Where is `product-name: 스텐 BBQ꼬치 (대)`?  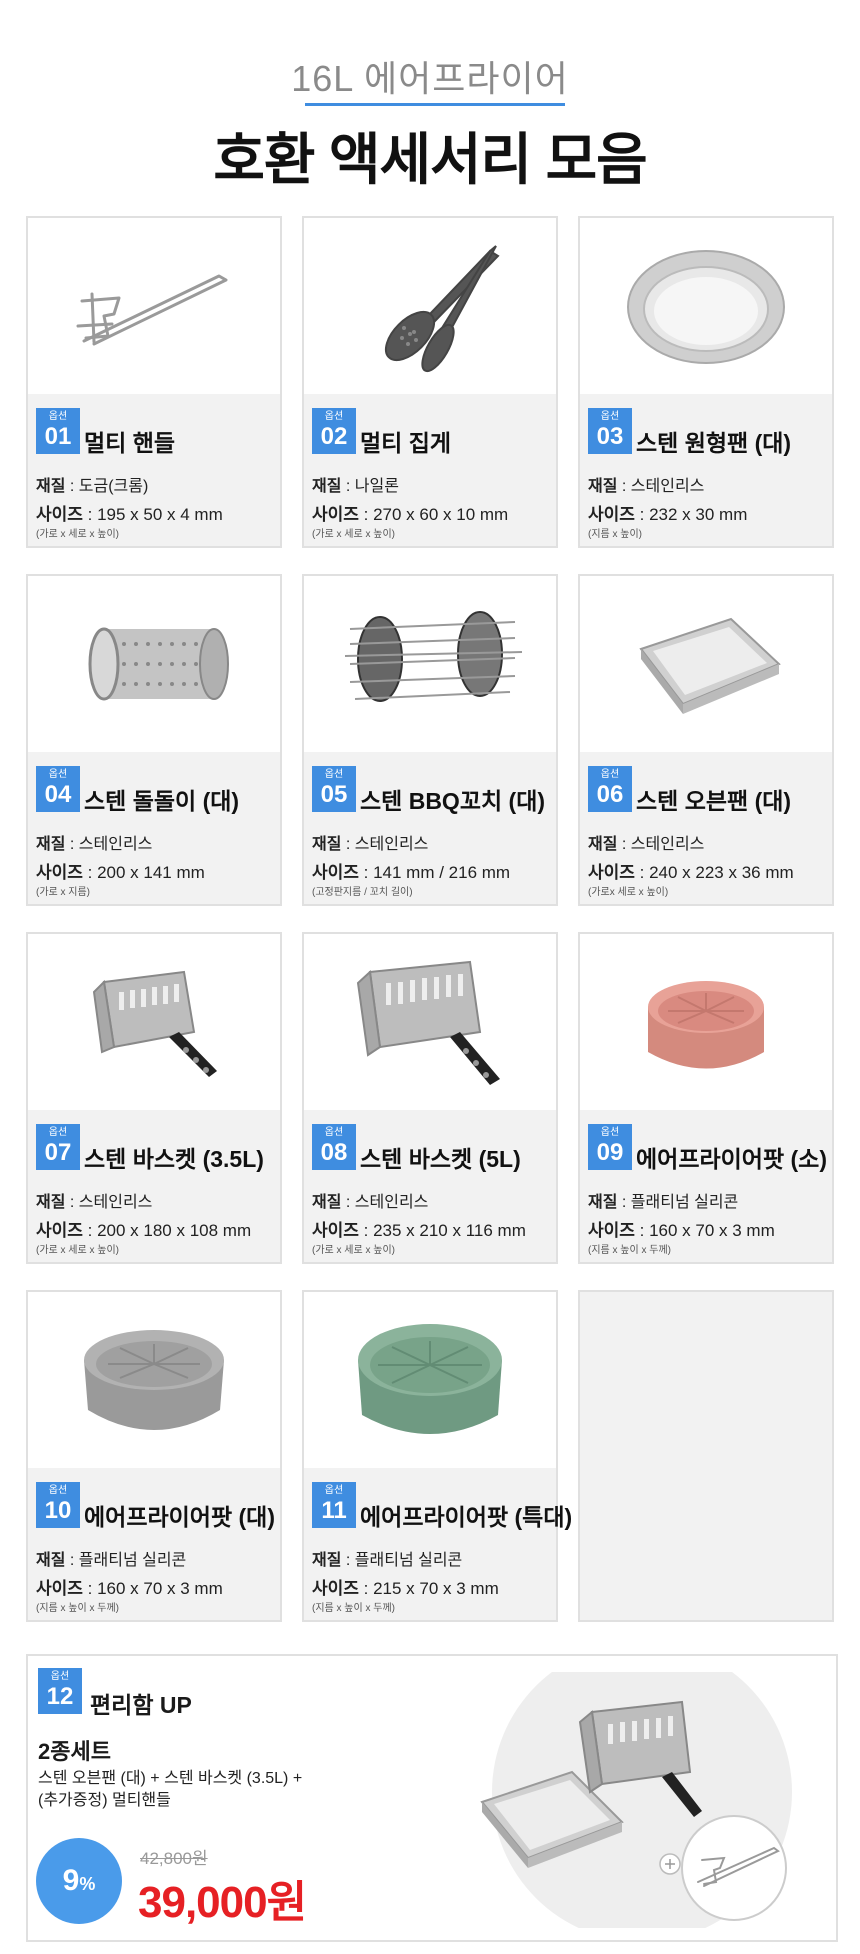 product-name: 스텐 BBQ꼬치 (대) is located at coordinates (453, 801).